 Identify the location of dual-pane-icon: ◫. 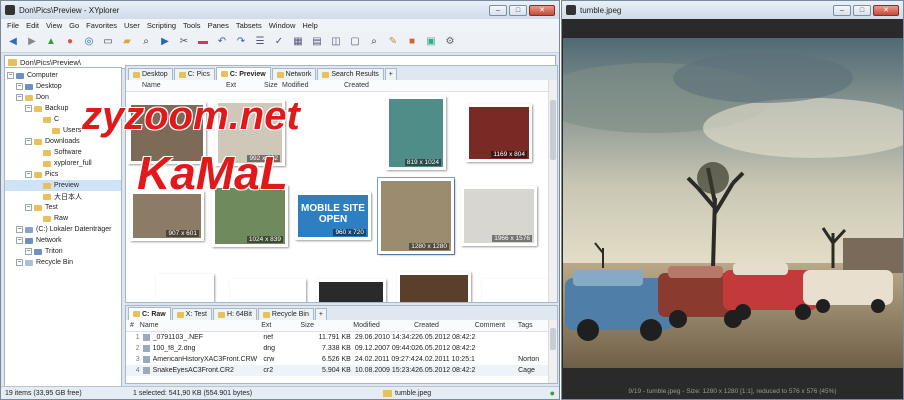
(336, 42).